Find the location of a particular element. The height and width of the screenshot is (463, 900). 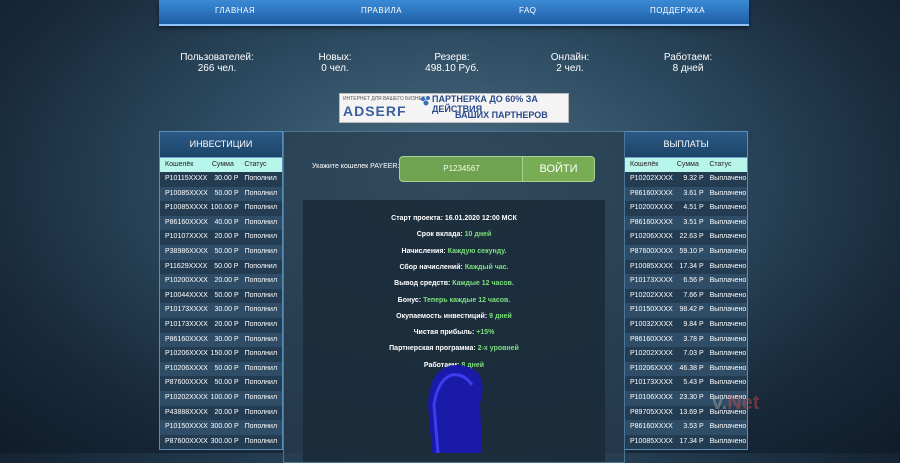

table-row: P10202XXXX 7.66 P Выплачено is located at coordinates (686, 296).